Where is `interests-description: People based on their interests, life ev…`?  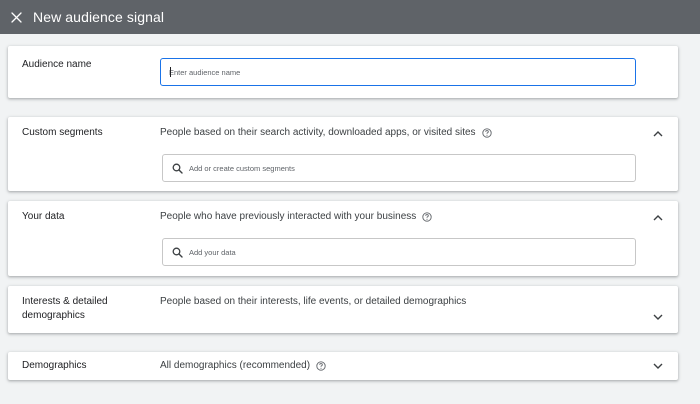 interests-description: People based on their interests, life ev… is located at coordinates (313, 301).